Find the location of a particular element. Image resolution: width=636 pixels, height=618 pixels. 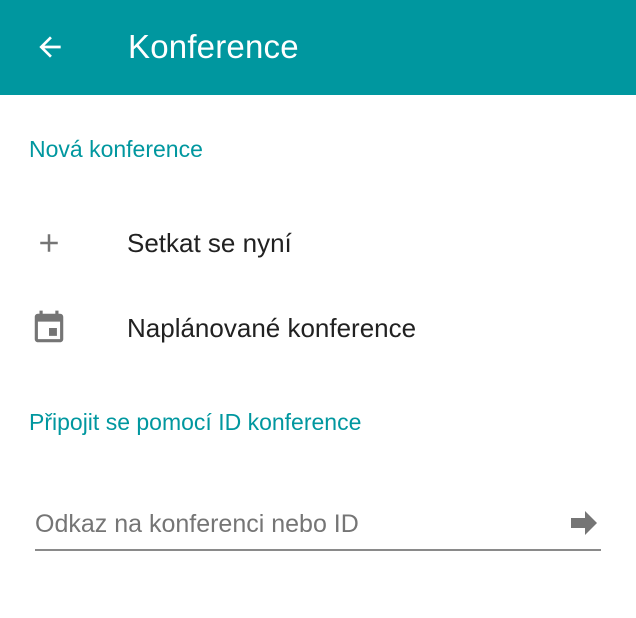

scheduled-conferences-item: Naplánované konference is located at coordinates (318, 328).